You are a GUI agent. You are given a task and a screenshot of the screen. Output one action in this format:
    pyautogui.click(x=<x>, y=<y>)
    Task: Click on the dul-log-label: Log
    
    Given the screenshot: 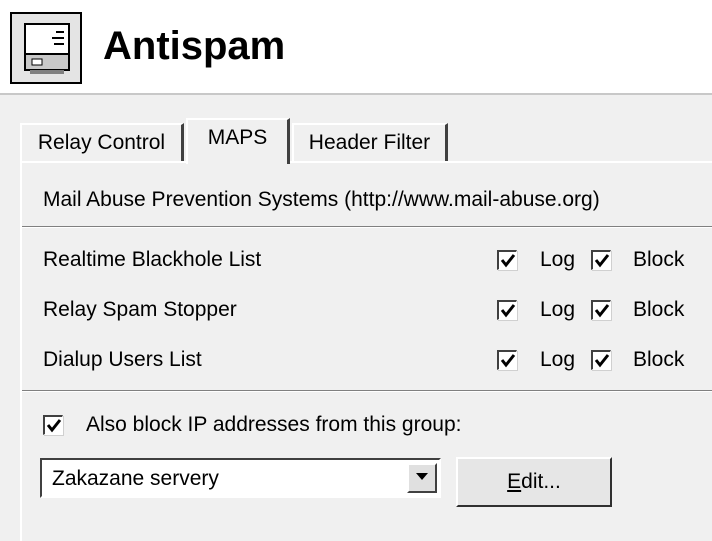 What is the action you would take?
    pyautogui.click(x=558, y=359)
    